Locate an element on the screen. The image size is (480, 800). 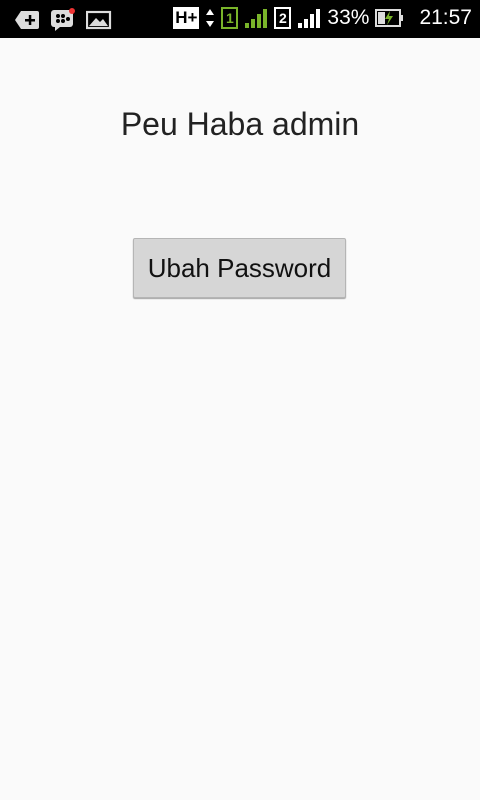
bbm-icon is located at coordinates (63, 20).